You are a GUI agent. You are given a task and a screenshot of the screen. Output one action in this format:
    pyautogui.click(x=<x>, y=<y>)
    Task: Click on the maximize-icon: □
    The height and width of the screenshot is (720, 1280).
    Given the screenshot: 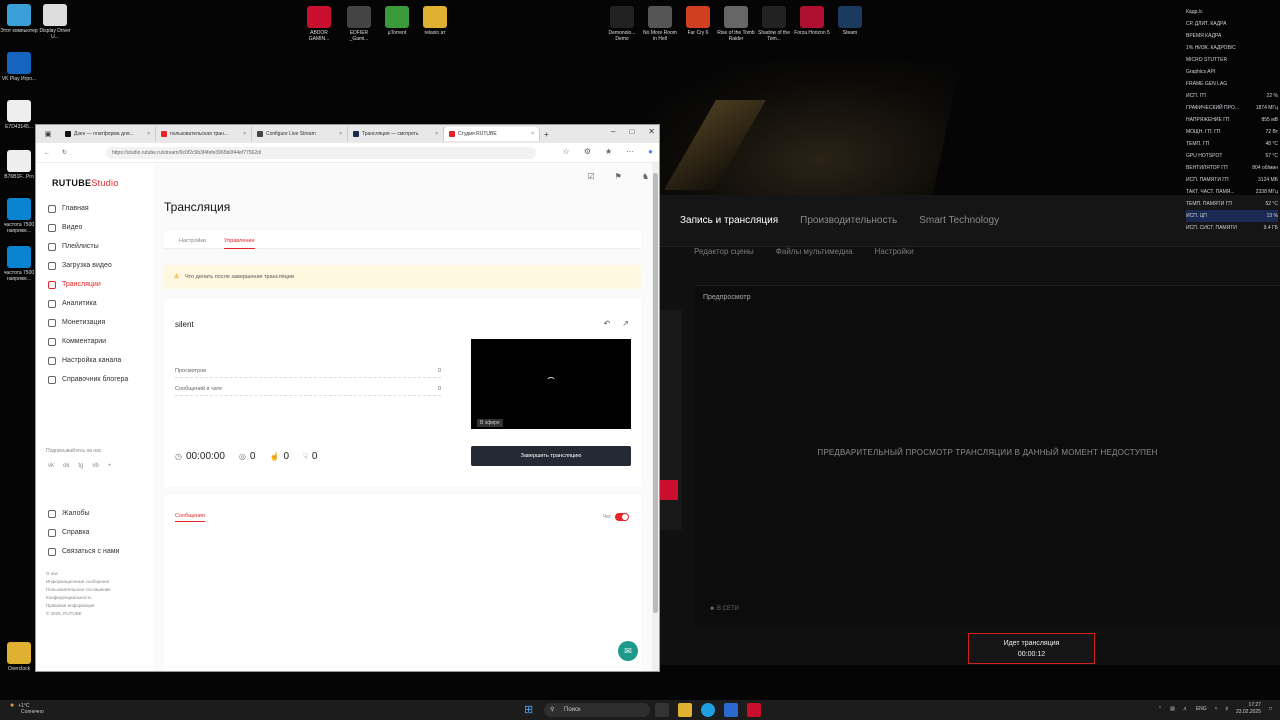 What is the action you would take?
    pyautogui.click(x=631, y=131)
    